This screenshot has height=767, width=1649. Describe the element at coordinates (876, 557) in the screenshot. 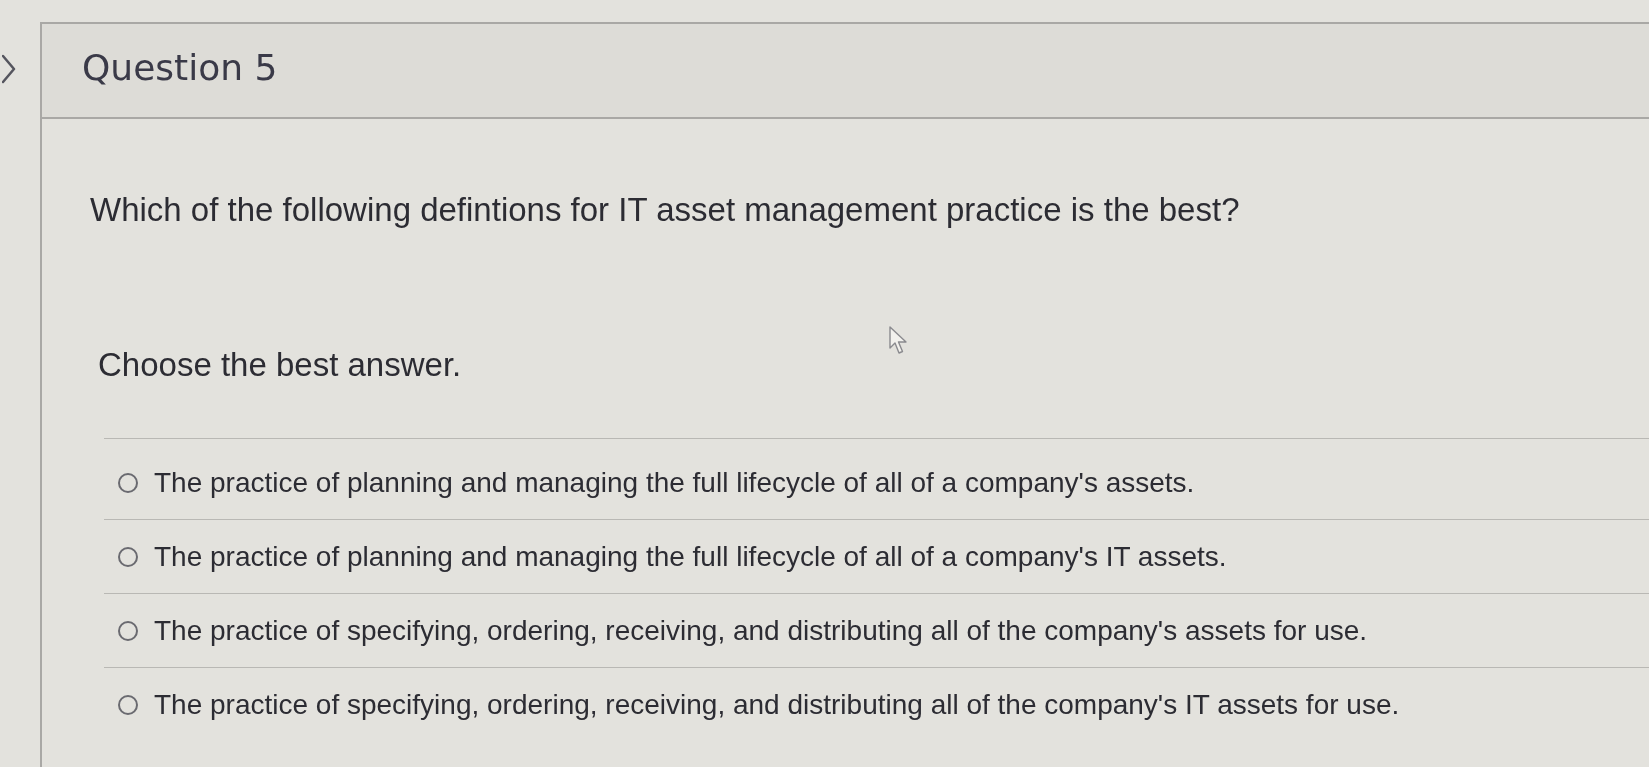

I see `answer-option: The practice of planning and managing the full lifecycle of all of a company's IT assets.` at that location.